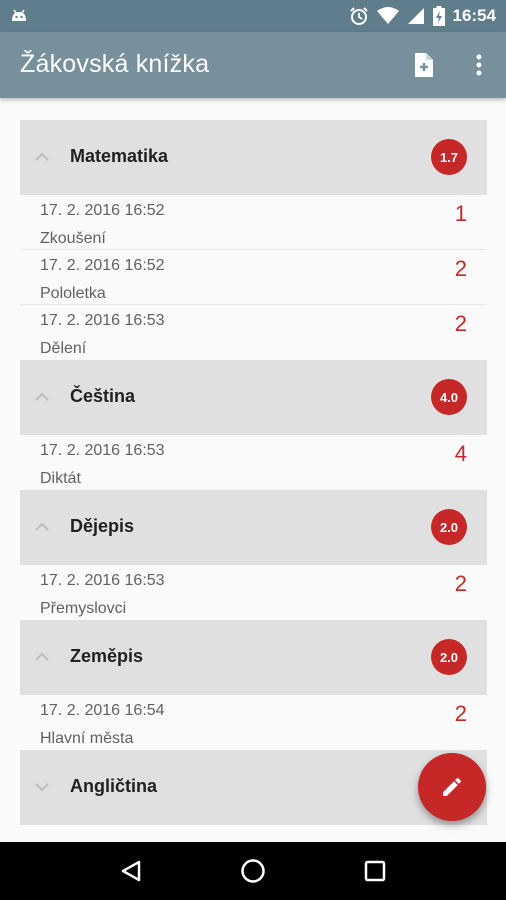 Image resolution: width=506 pixels, height=900 pixels. I want to click on recents-button, so click(375, 871).